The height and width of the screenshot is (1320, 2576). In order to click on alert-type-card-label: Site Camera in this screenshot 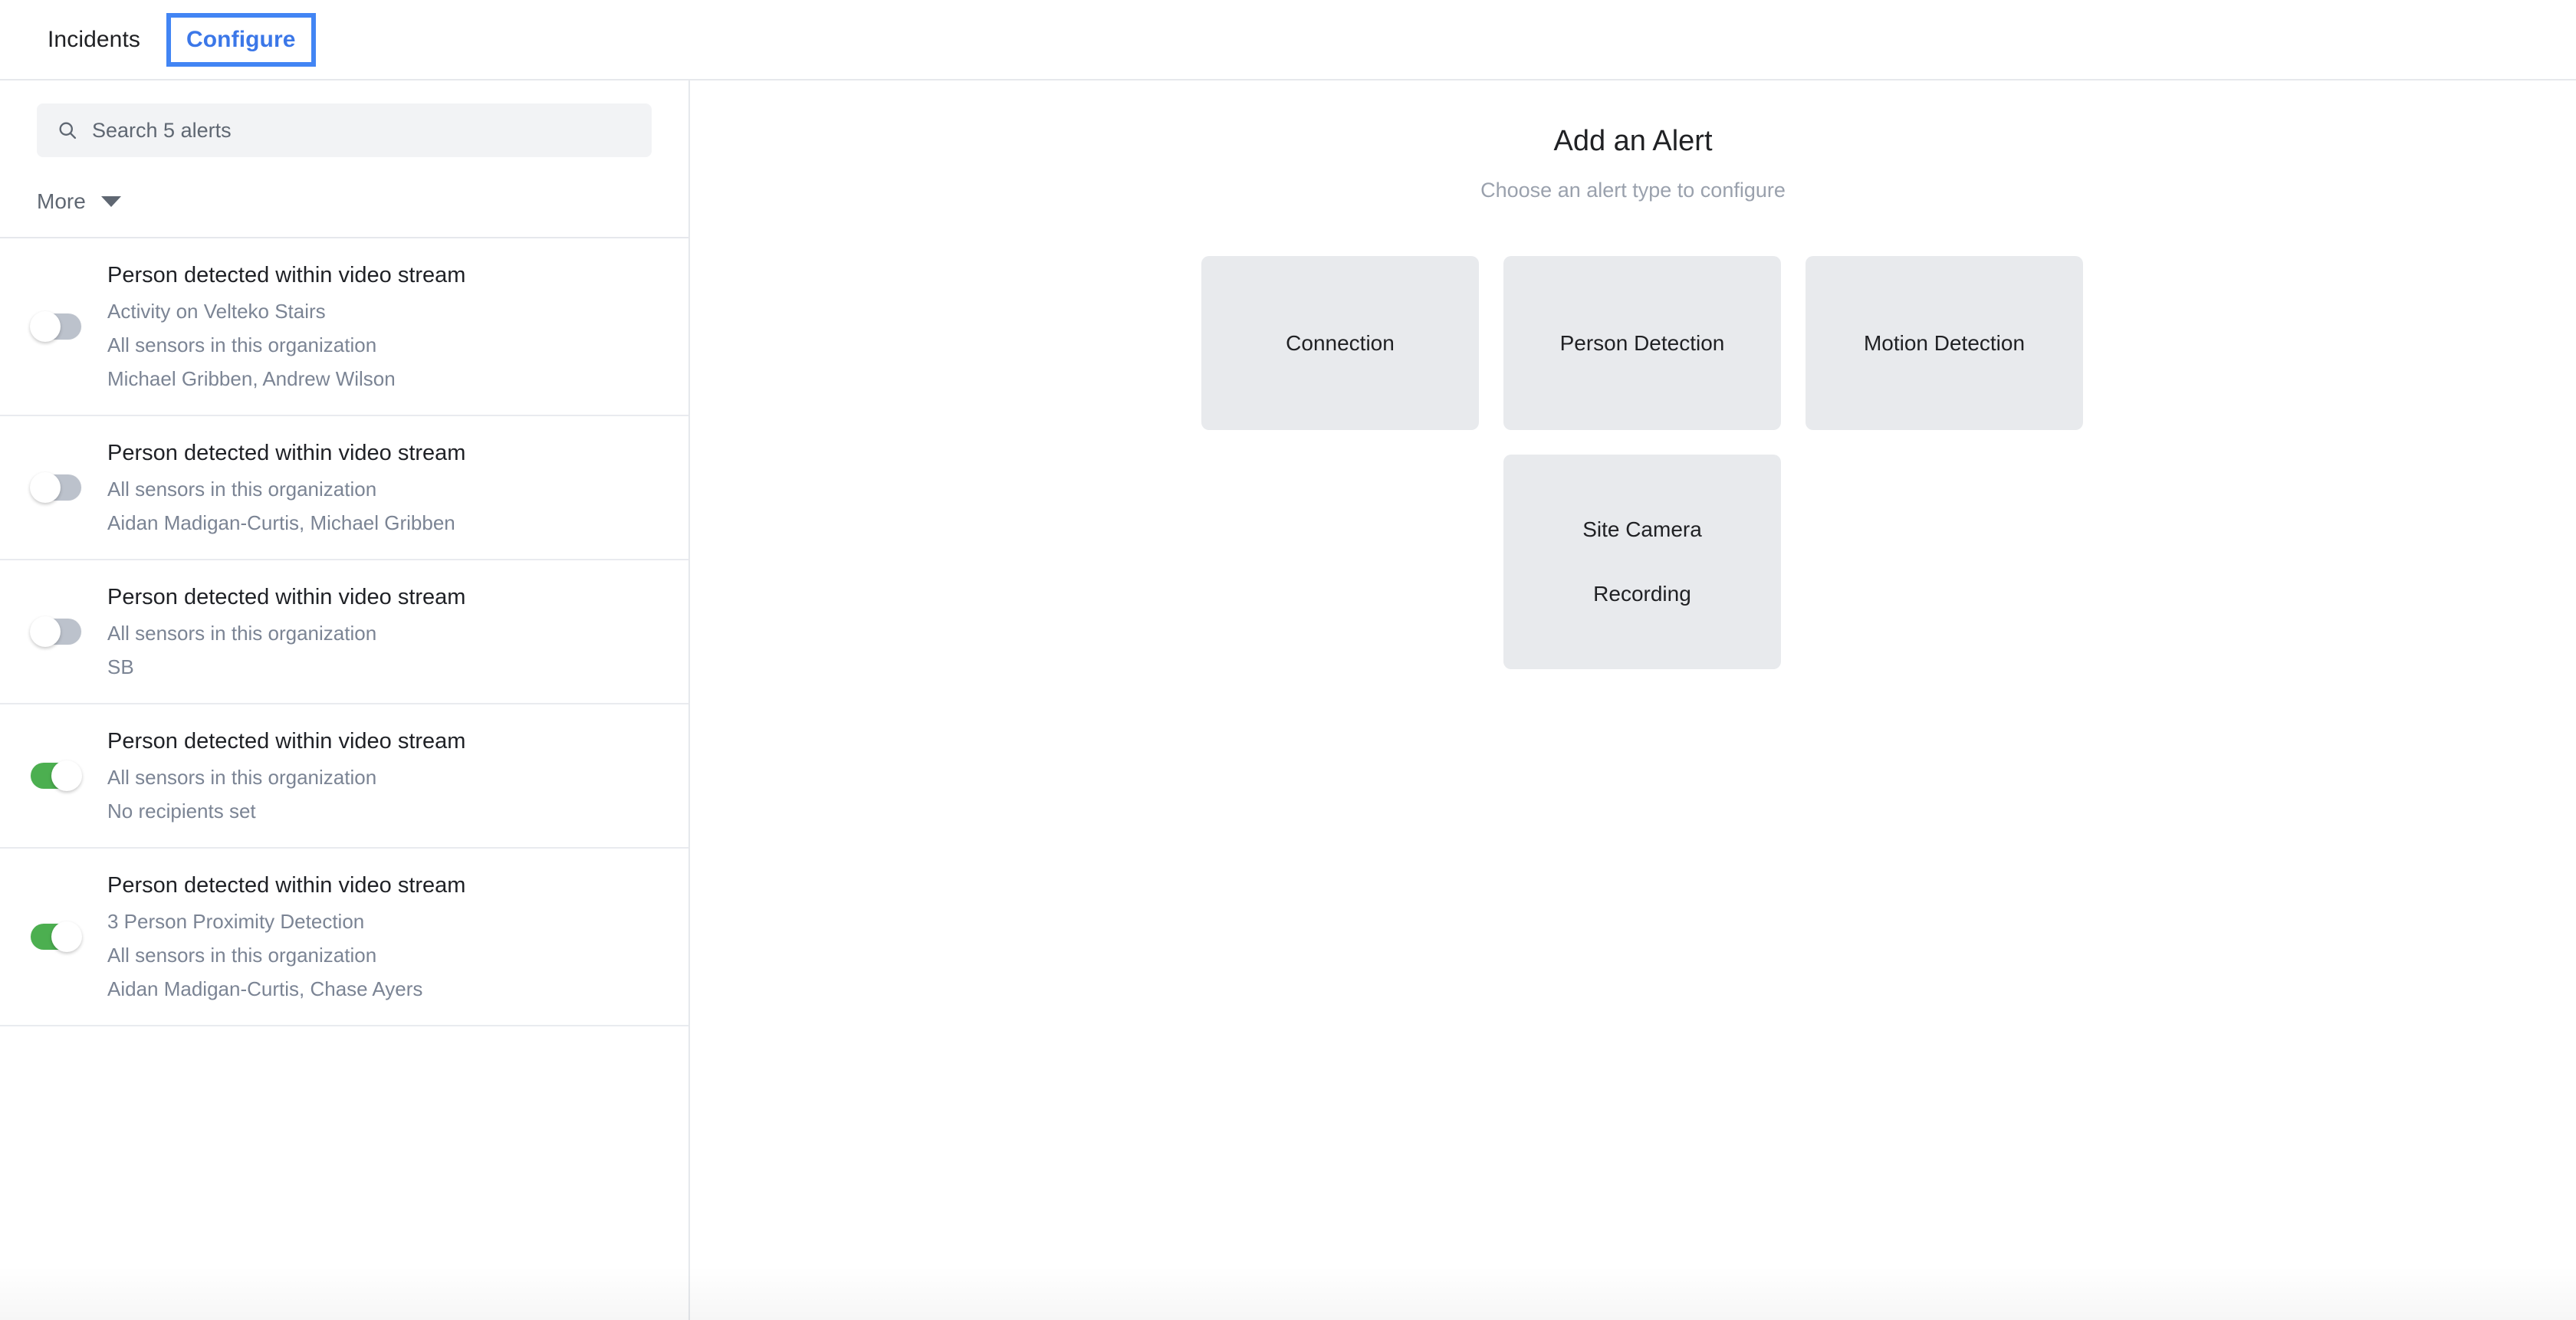, I will do `click(1642, 529)`.